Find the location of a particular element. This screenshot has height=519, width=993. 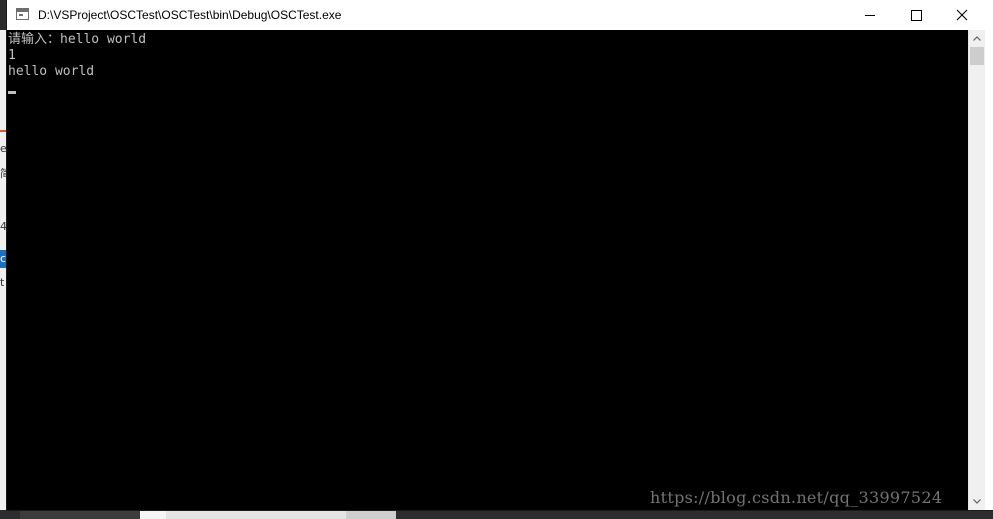

minimize-button is located at coordinates (870, 15).